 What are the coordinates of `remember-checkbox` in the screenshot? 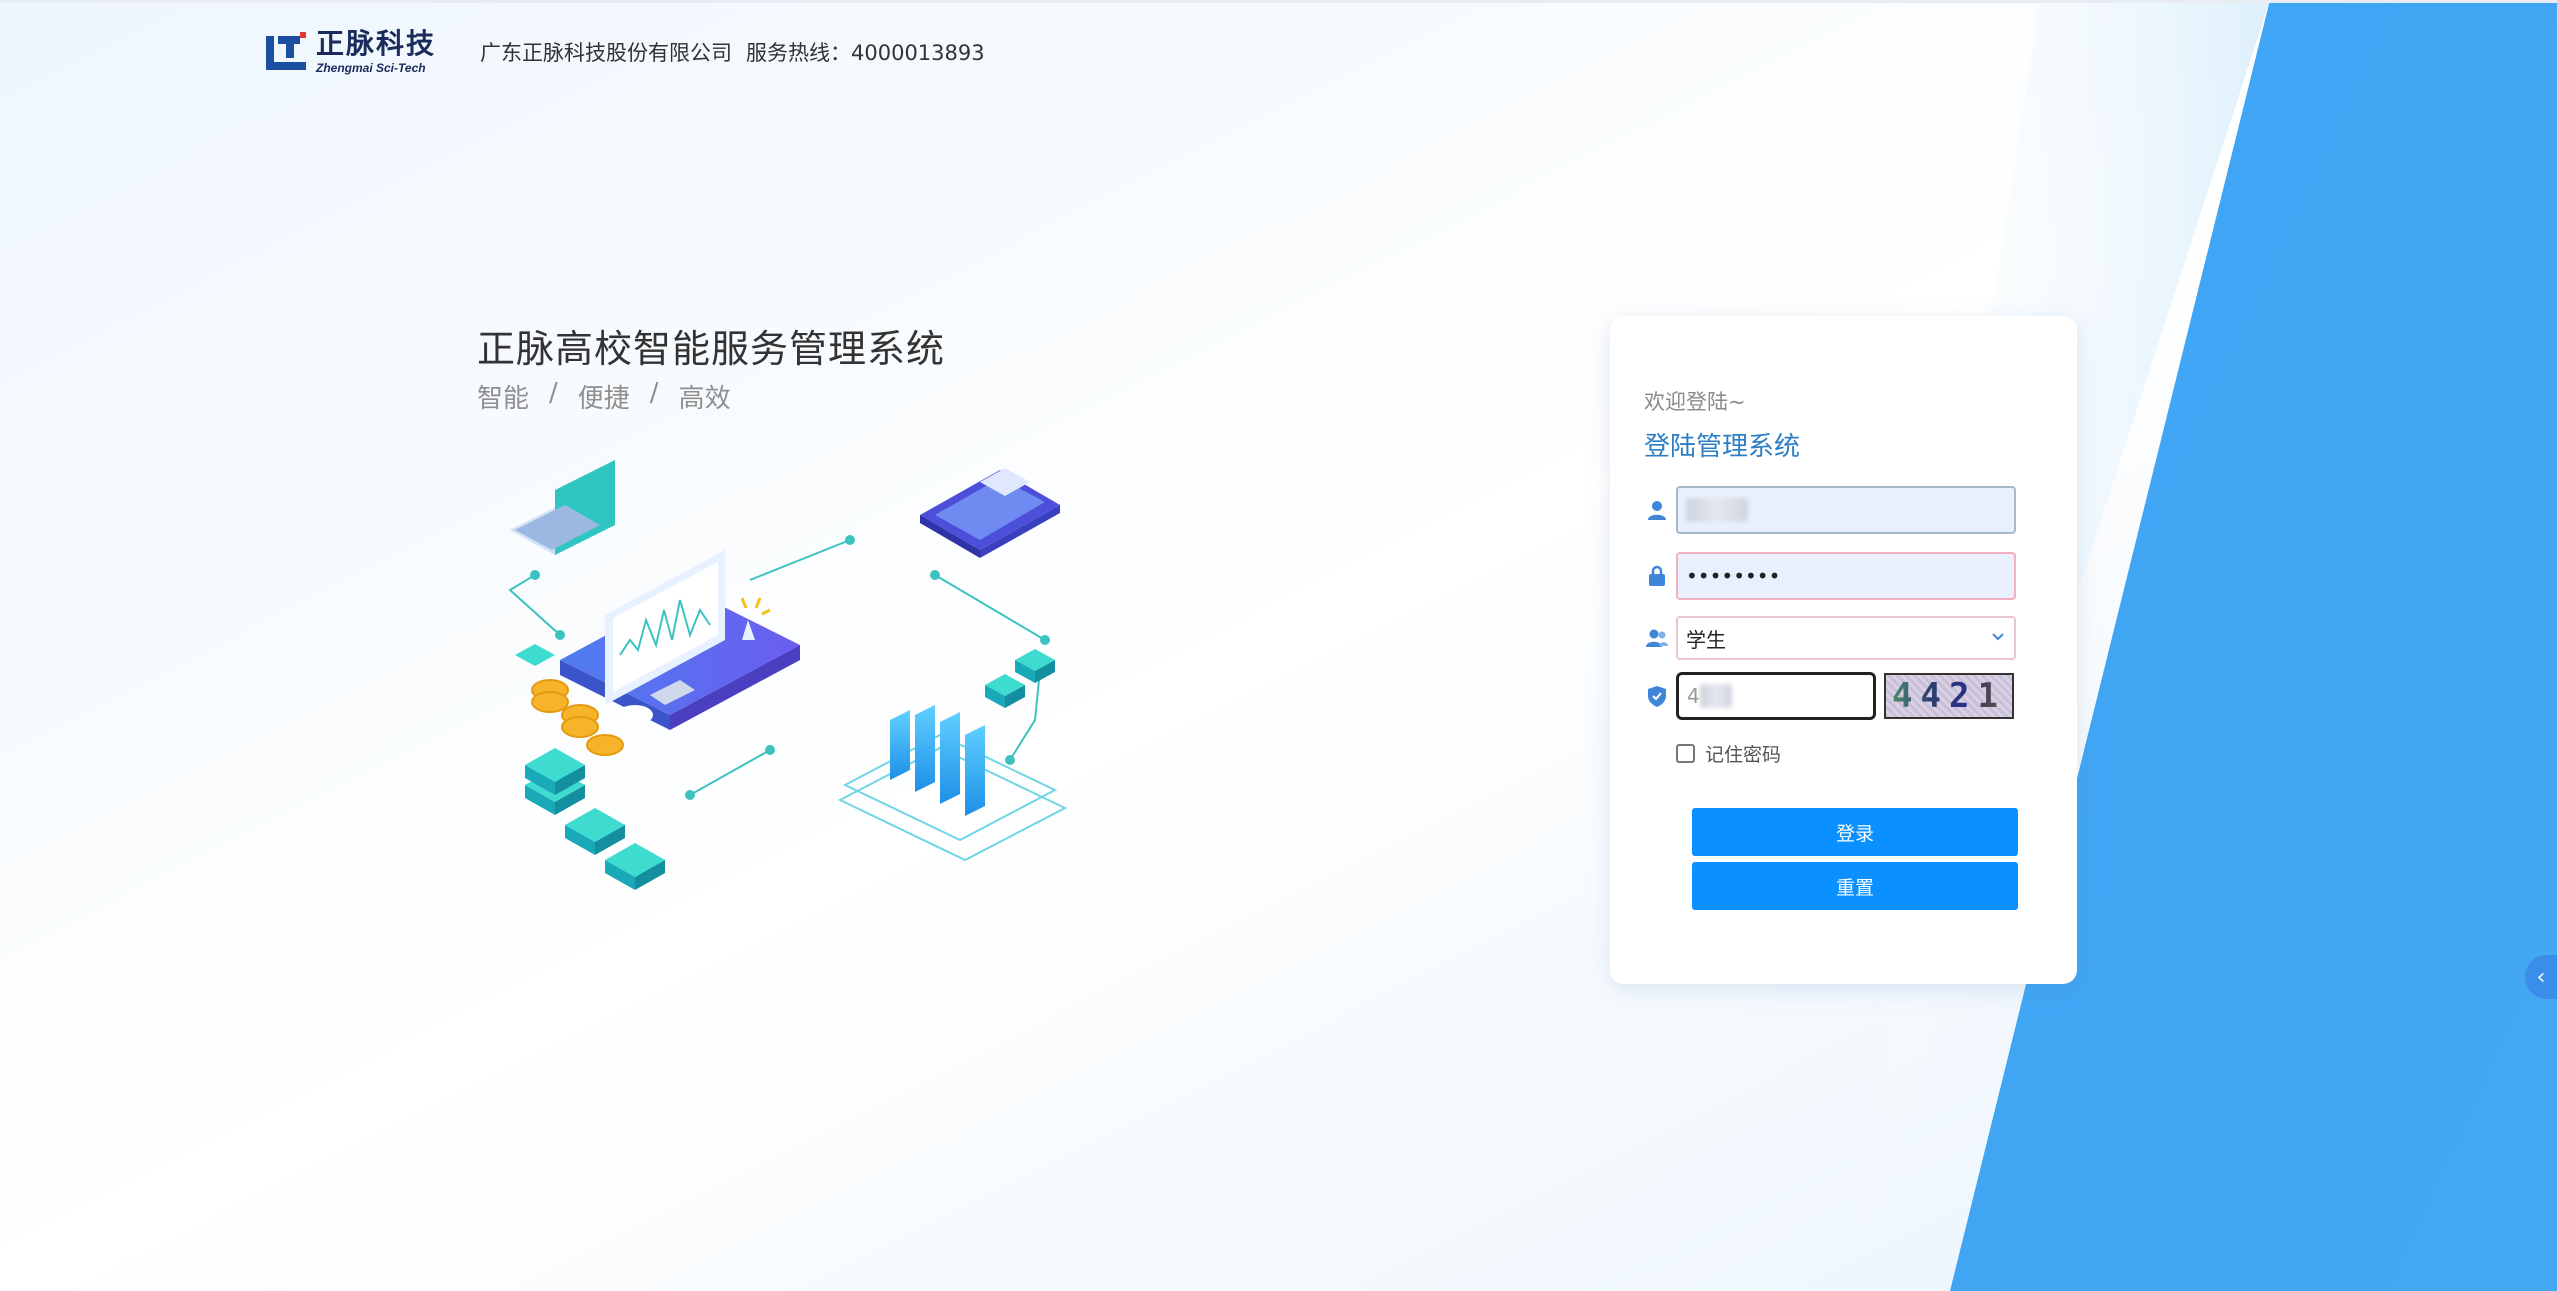 It's located at (1685, 753).